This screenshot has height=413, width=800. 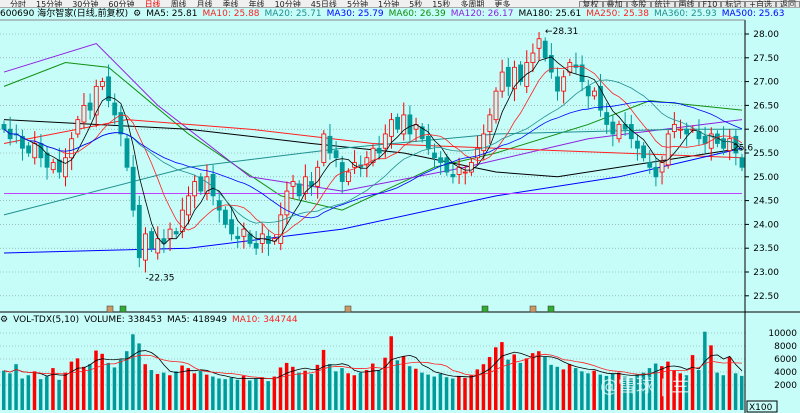 What do you see at coordinates (743, 149) in the screenshot?
I see `last-price-label: 25.6` at bounding box center [743, 149].